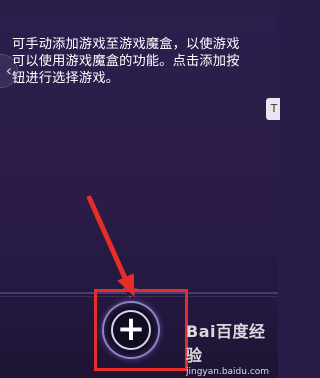 The image size is (320, 378). I want to click on watermark-logo: Bai百度经验, so click(226, 343).